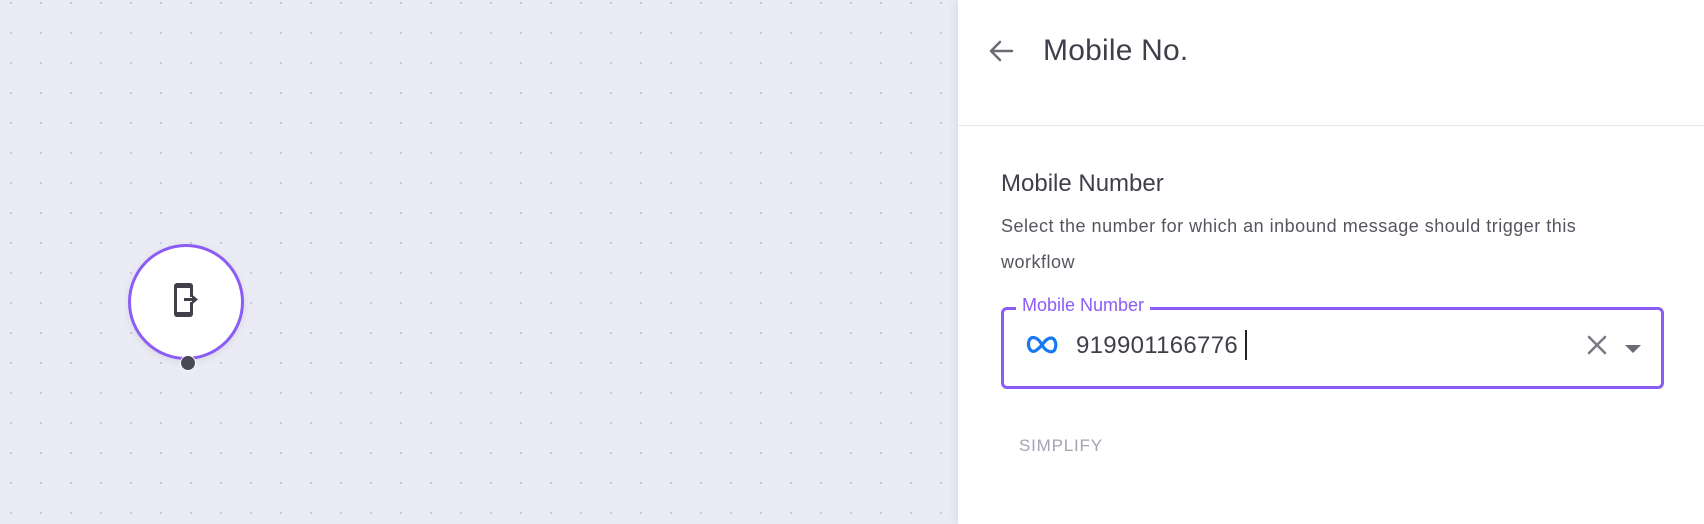 The image size is (1704, 524). Describe the element at coordinates (1061, 446) in the screenshot. I see `simplify-button: SIMPLIFY` at that location.